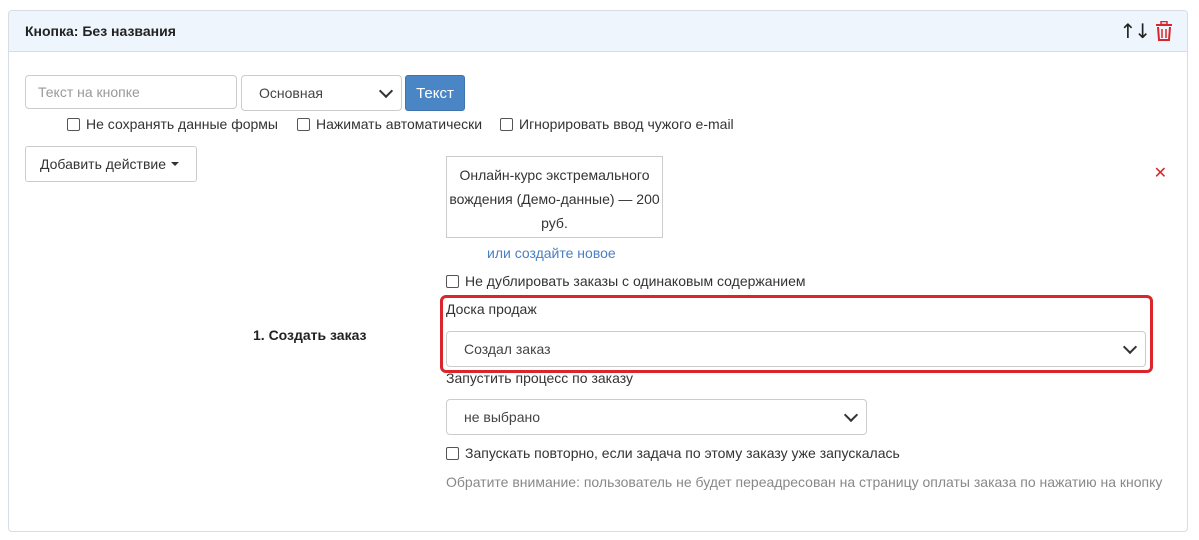 Image resolution: width=1199 pixels, height=540 pixels. I want to click on button-style-value: Основная, so click(291, 93).